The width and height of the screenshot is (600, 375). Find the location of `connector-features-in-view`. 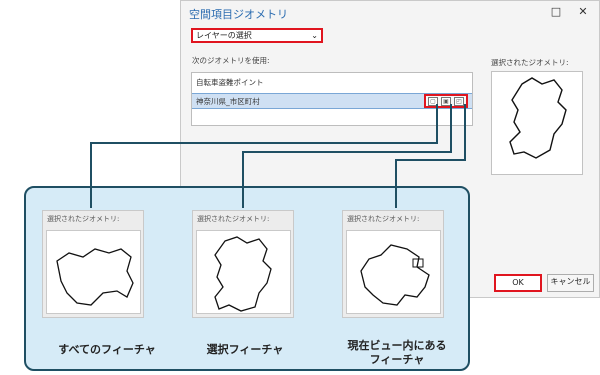

connector-features-in-view is located at coordinates (430, 156).